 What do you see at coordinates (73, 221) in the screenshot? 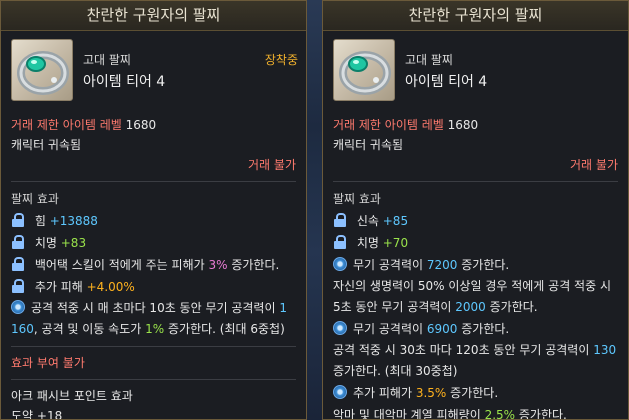
I see `stat-value: +13888` at bounding box center [73, 221].